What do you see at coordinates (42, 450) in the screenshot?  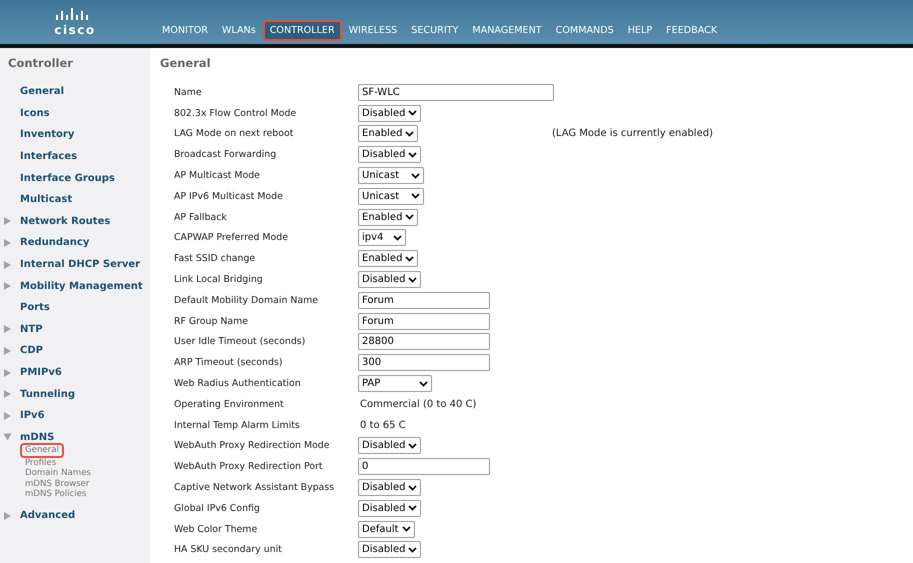 I see `sidebar-subitem: General` at bounding box center [42, 450].